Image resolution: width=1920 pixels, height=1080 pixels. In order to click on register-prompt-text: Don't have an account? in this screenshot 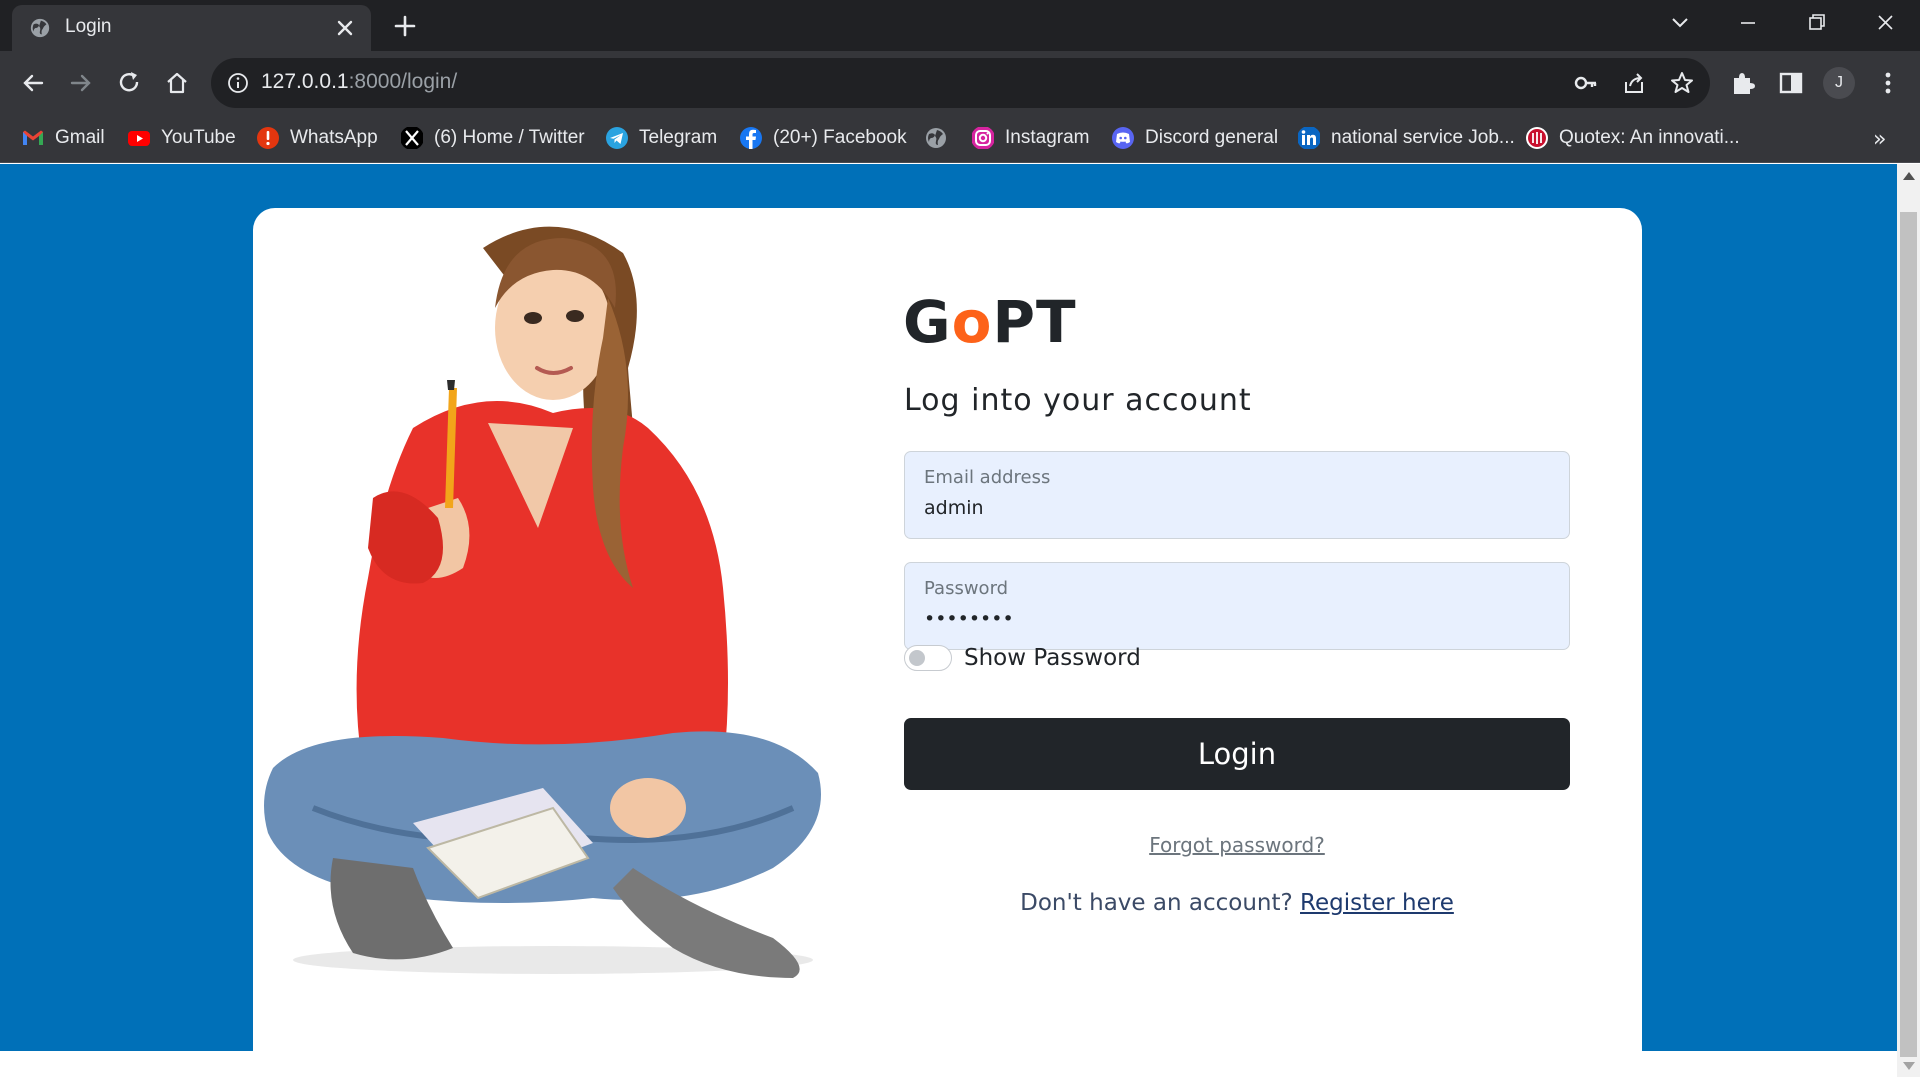, I will do `click(1160, 903)`.